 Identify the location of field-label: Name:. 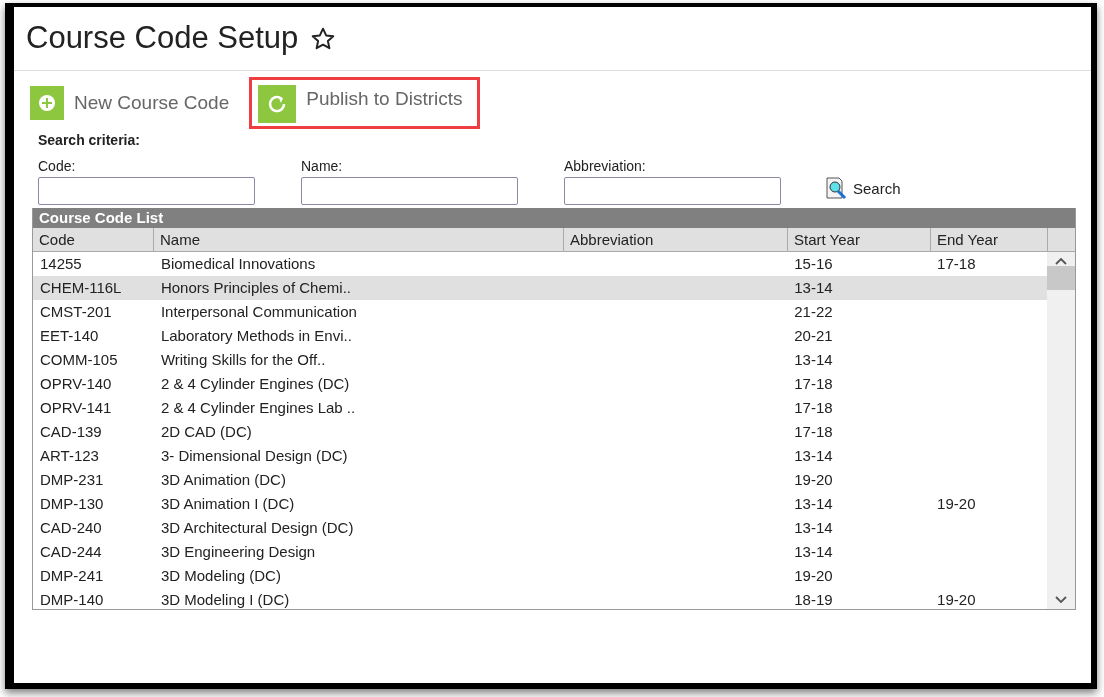
(322, 166).